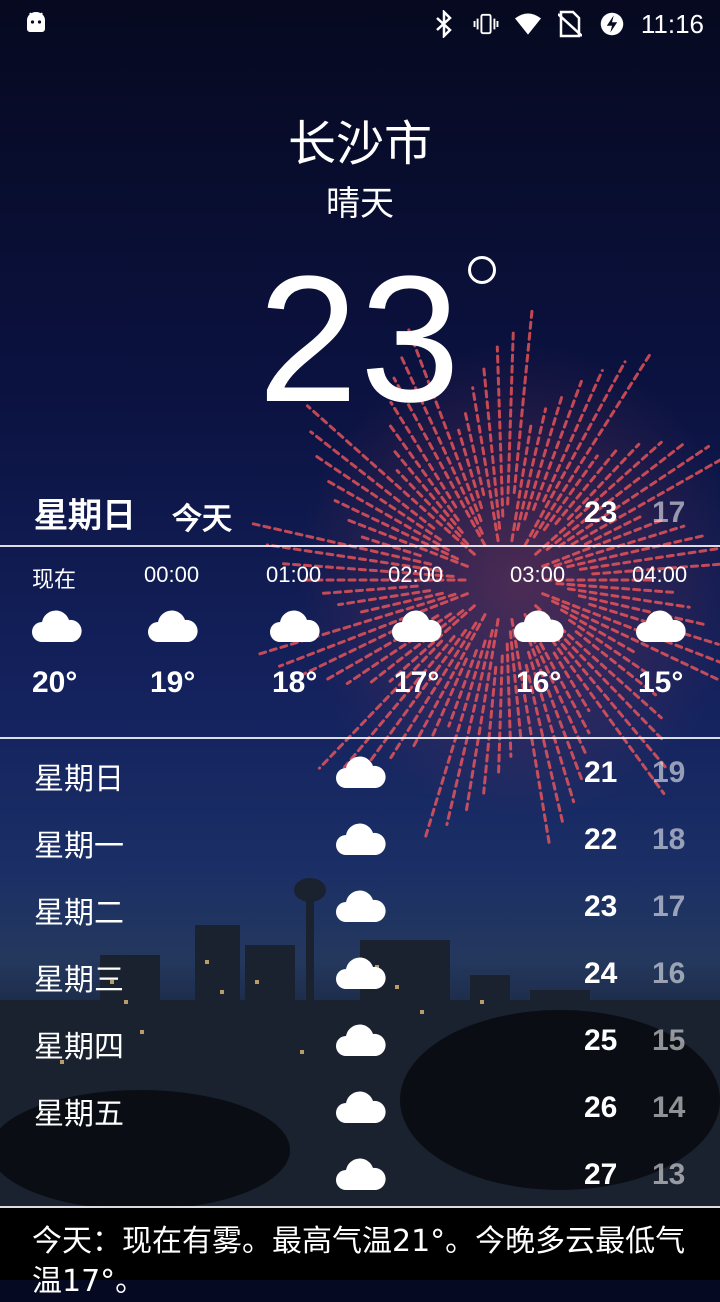 The height and width of the screenshot is (1302, 720). What do you see at coordinates (294, 683) in the screenshot?
I see `hour-temp: 18°` at bounding box center [294, 683].